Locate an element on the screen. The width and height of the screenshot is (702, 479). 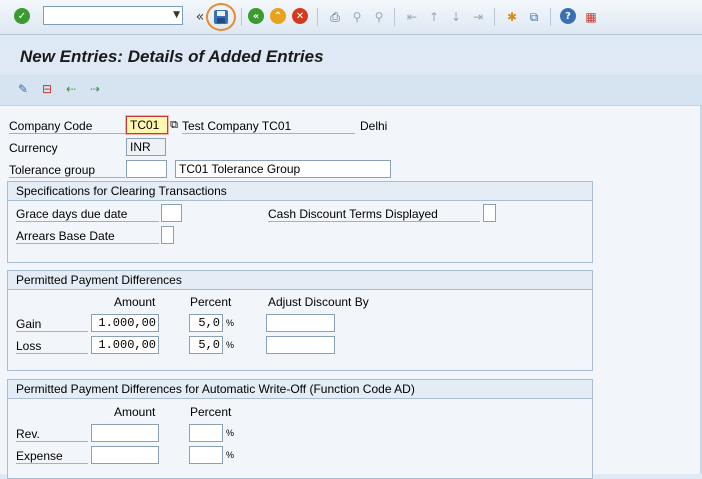
clearing-specifications-group: Specifications for Clearing Transactions is located at coordinates (300, 222).